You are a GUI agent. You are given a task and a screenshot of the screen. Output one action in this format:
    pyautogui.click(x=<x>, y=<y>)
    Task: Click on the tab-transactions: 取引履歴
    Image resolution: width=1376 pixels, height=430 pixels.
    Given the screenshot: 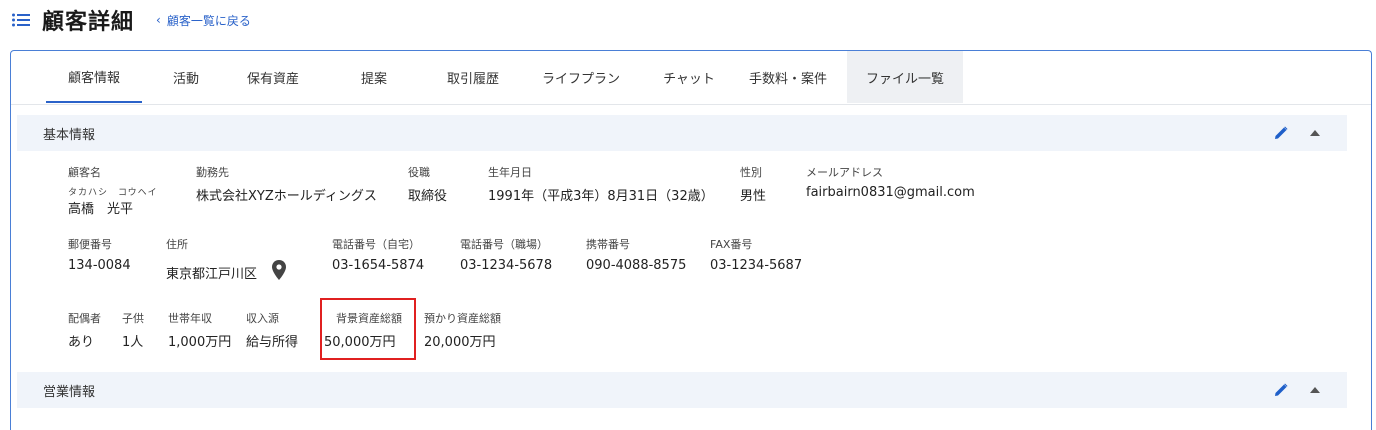 What is the action you would take?
    pyautogui.click(x=473, y=77)
    